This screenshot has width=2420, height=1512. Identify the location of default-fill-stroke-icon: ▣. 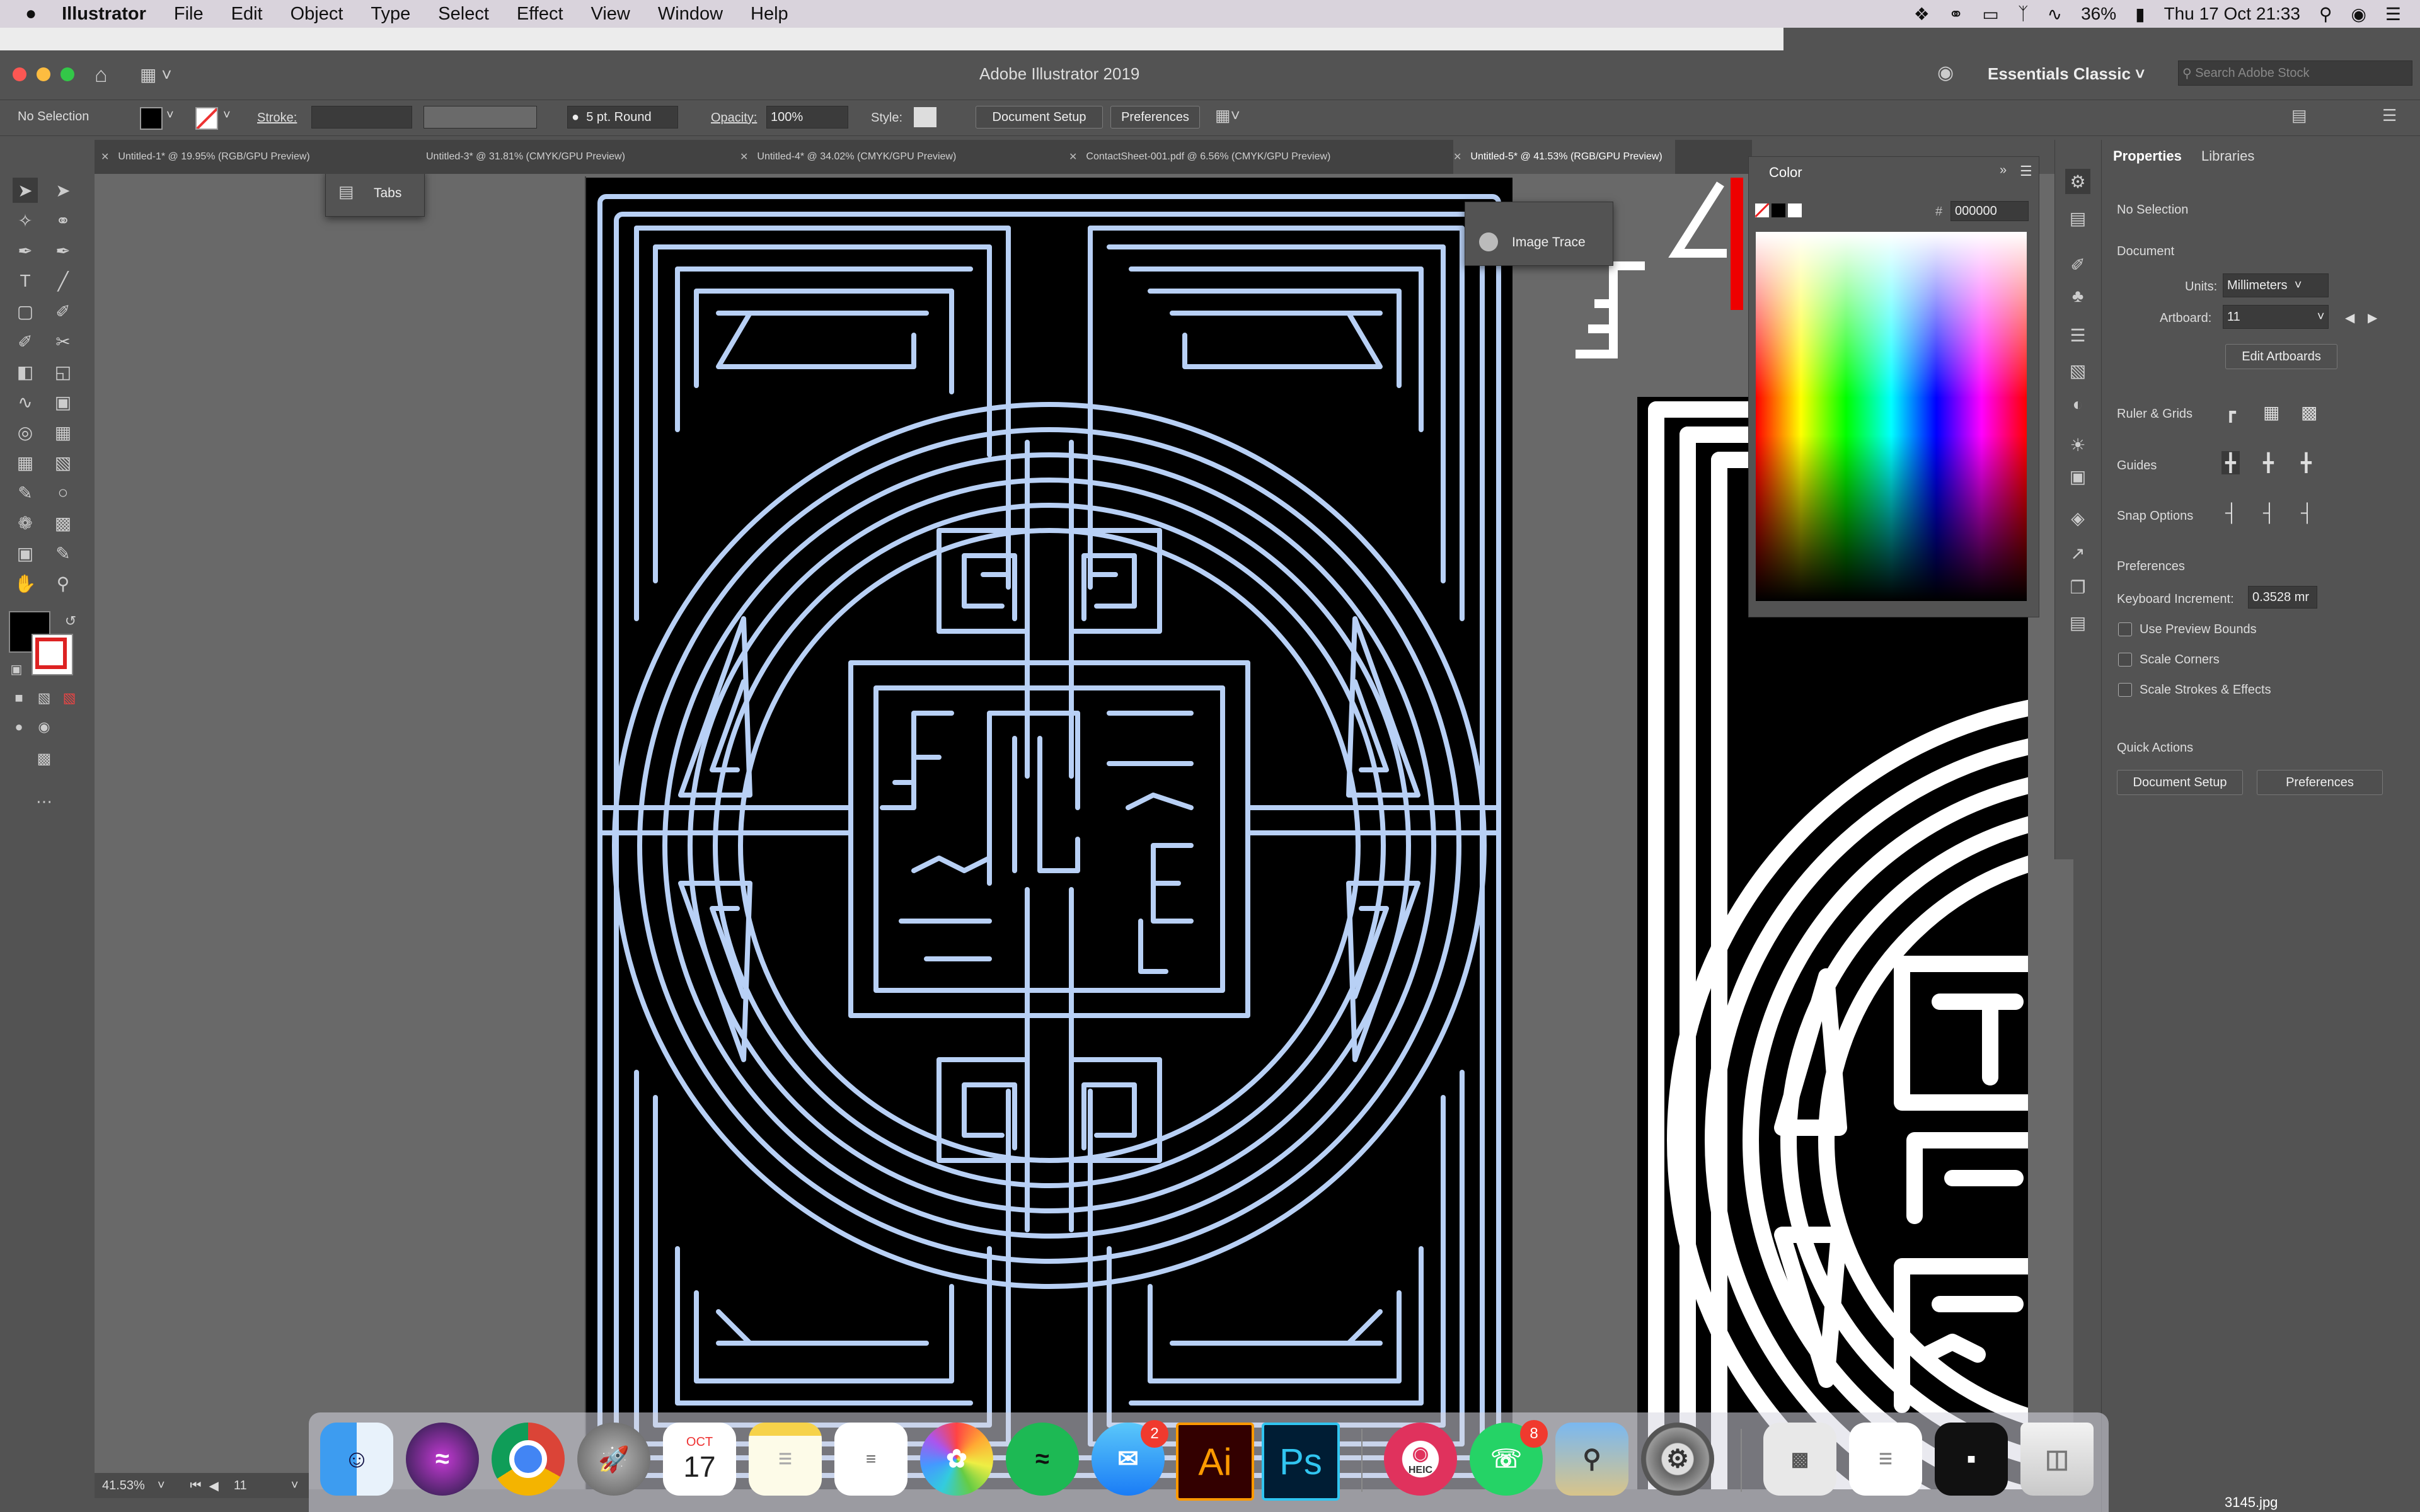
(17, 669).